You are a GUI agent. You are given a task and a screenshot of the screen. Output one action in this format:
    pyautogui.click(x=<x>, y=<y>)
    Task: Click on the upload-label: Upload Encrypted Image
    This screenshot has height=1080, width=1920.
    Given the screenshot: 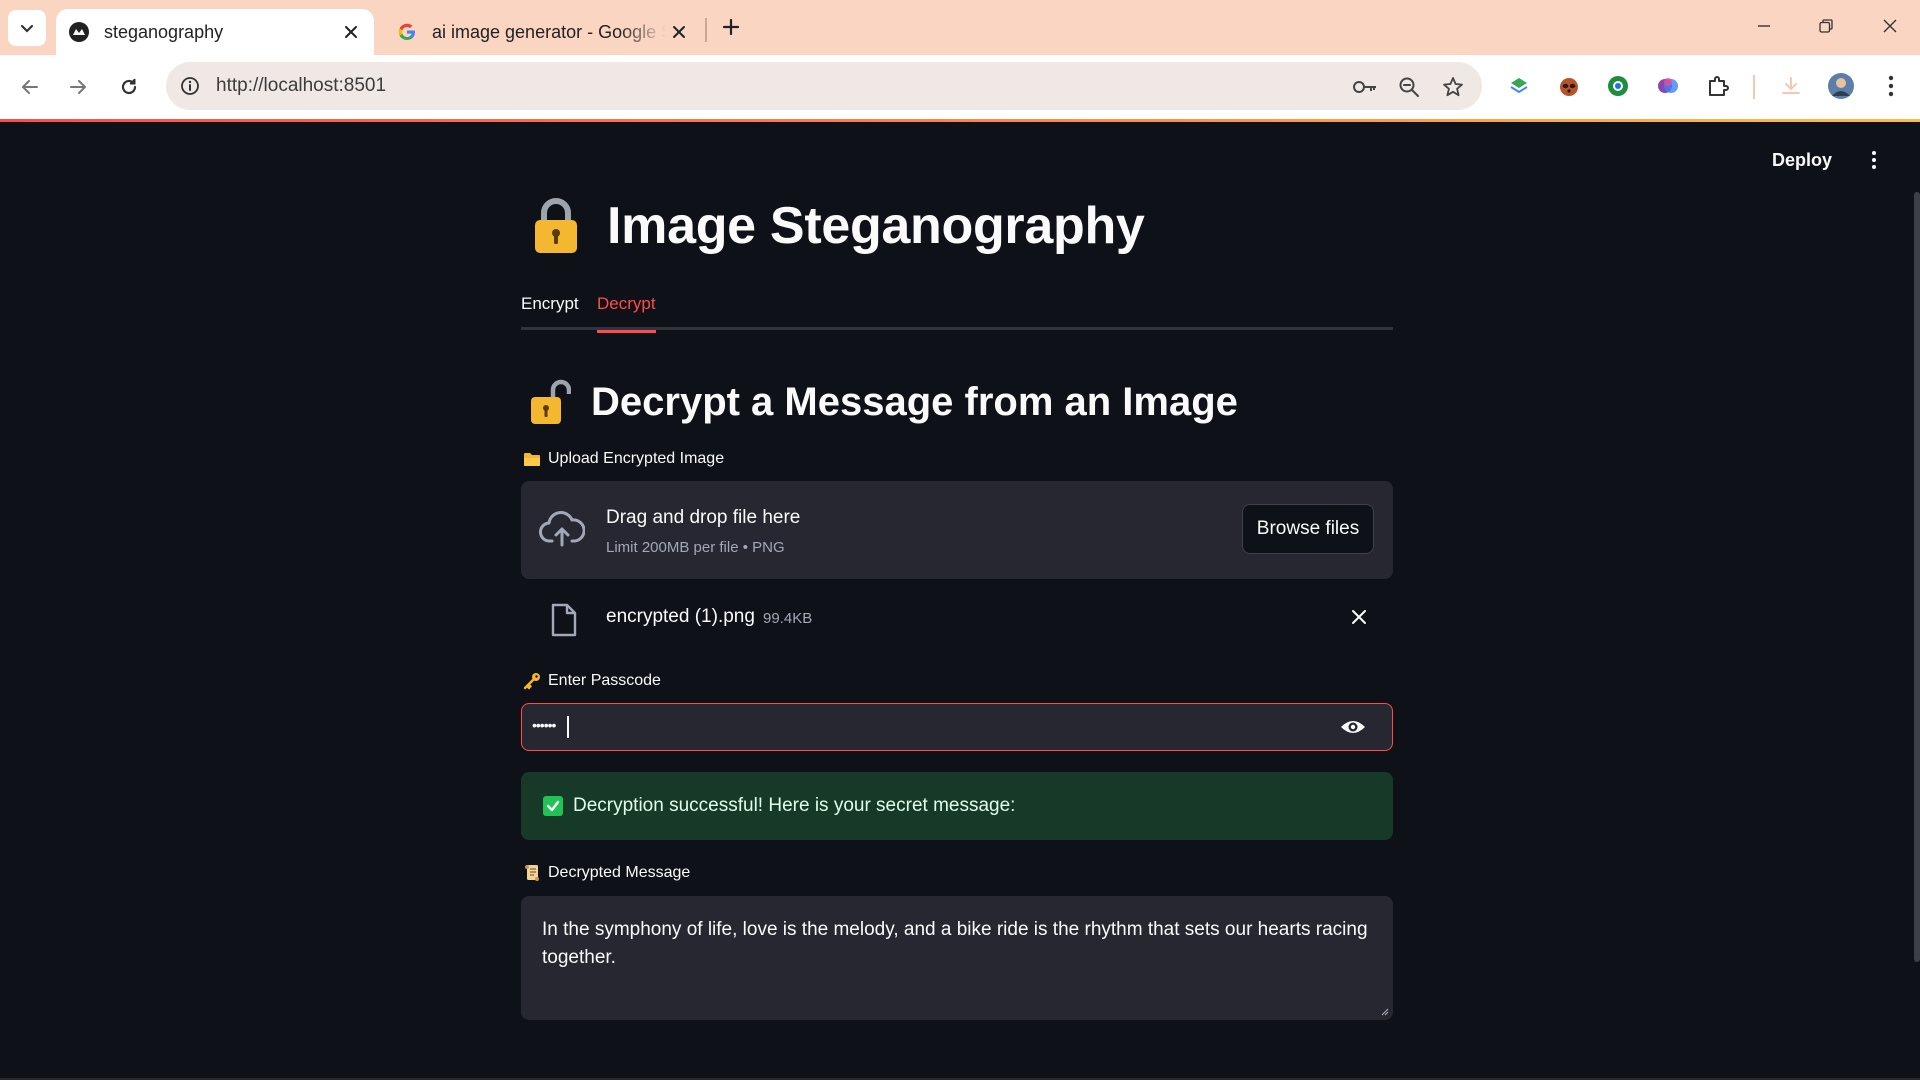 What is the action you would take?
    pyautogui.click(x=623, y=459)
    